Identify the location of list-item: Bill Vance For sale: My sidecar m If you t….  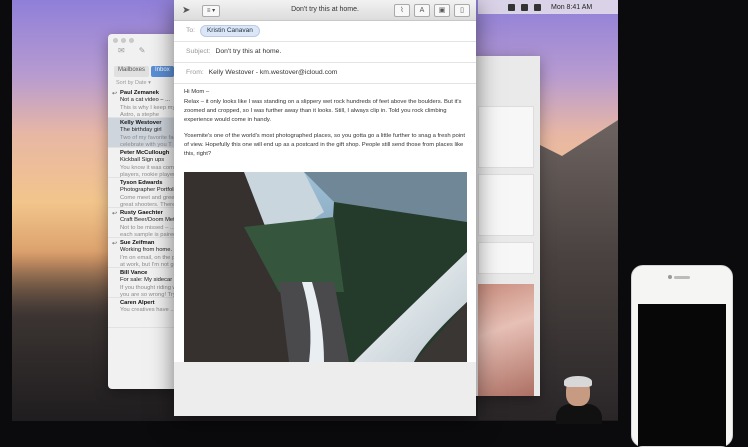
(143, 283).